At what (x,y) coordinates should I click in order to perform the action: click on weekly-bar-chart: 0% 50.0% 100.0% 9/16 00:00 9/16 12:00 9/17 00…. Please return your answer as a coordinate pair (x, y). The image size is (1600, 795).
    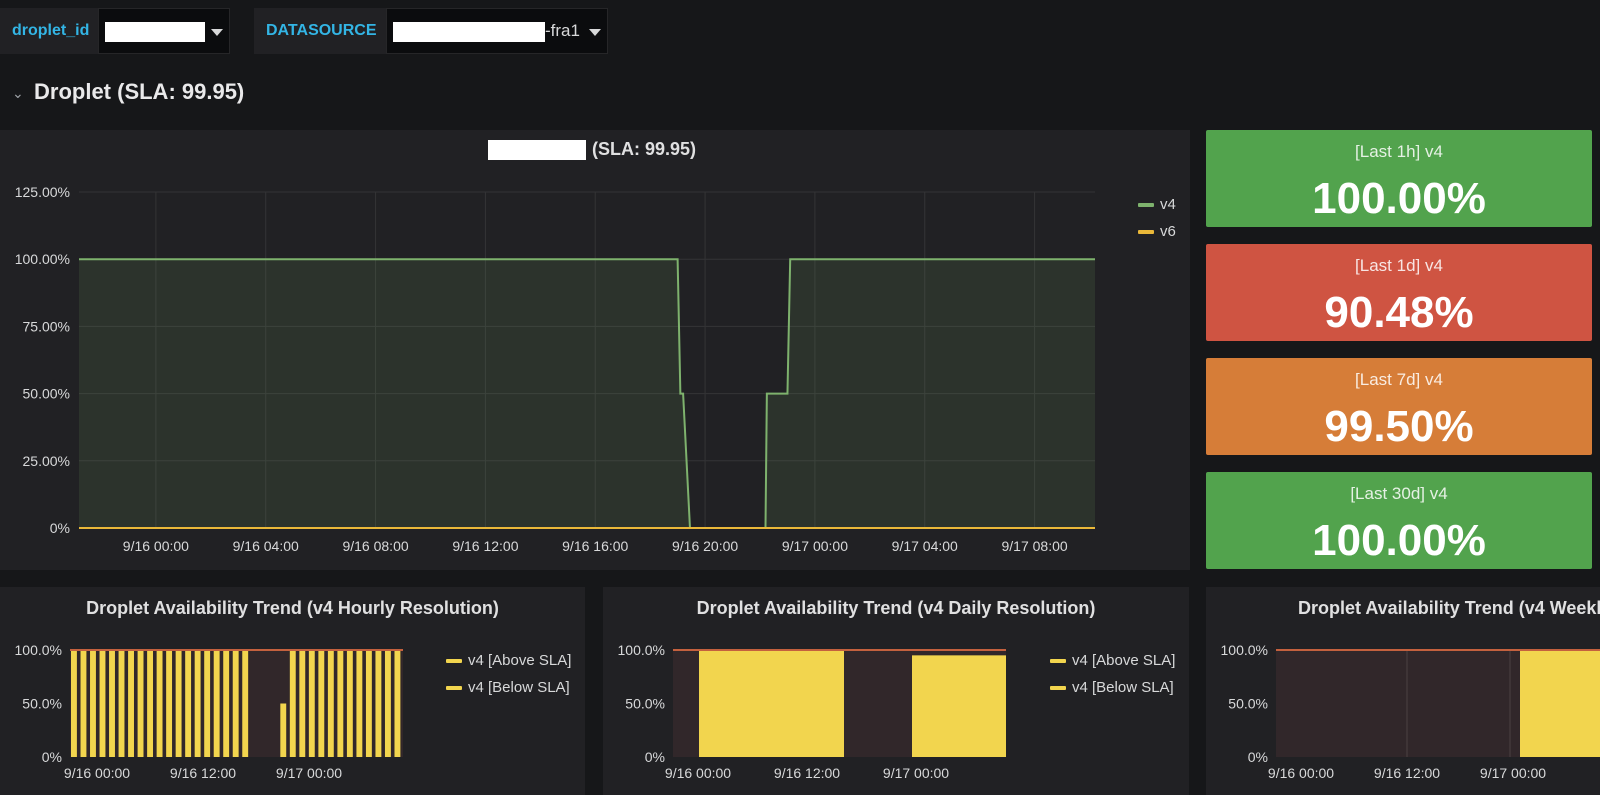
    Looking at the image, I should click on (1410, 711).